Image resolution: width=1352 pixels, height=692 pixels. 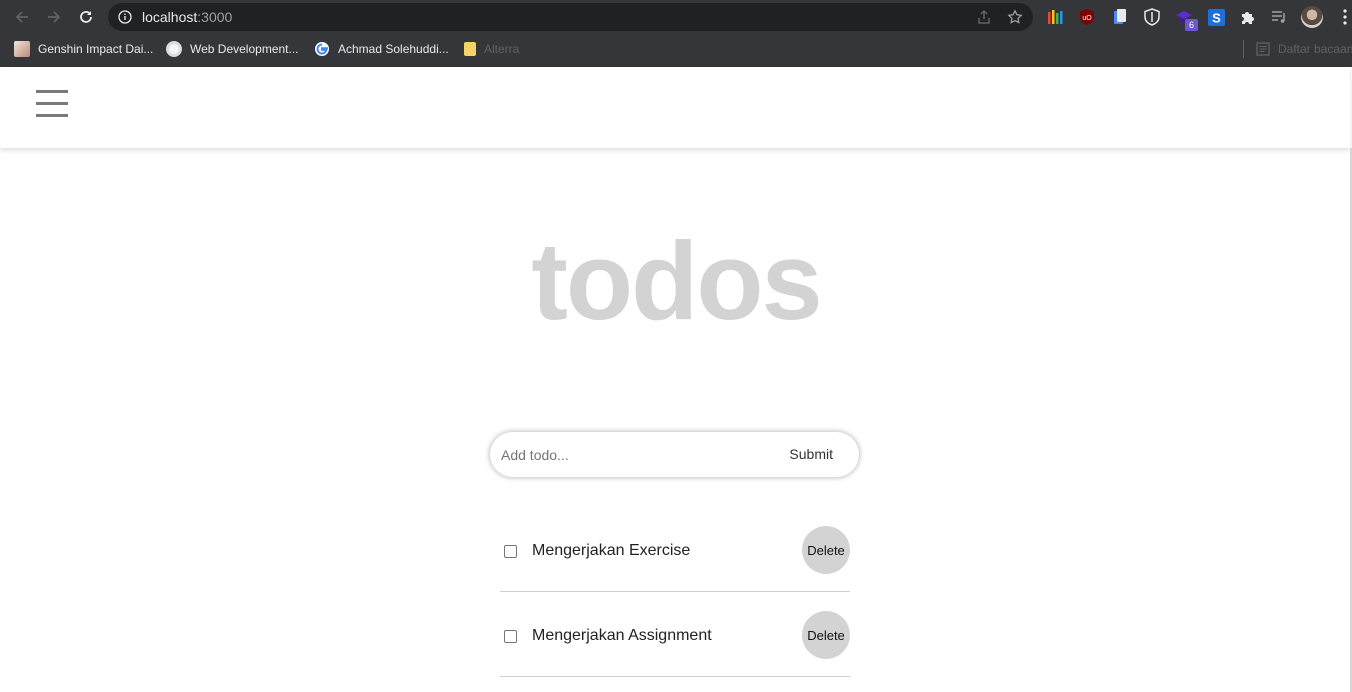 I want to click on google-favicon, so click(x=322, y=49).